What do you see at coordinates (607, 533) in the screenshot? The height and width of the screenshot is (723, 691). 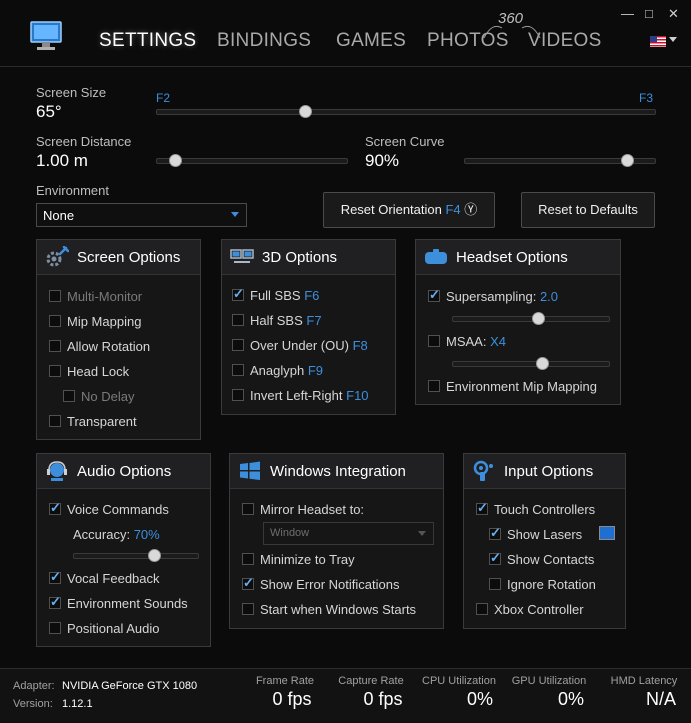 I see `laser-color-swatch` at bounding box center [607, 533].